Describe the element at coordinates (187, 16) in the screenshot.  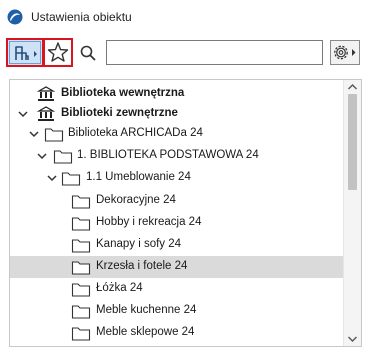
I see `title-bar: Ustawienia obiektu` at that location.